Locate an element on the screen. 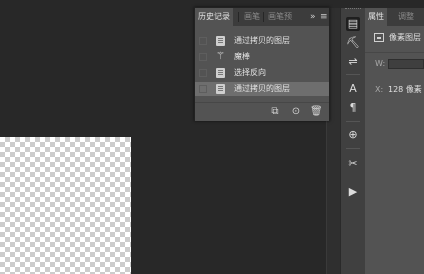  history-state-row: 选择反向 is located at coordinates (262, 73).